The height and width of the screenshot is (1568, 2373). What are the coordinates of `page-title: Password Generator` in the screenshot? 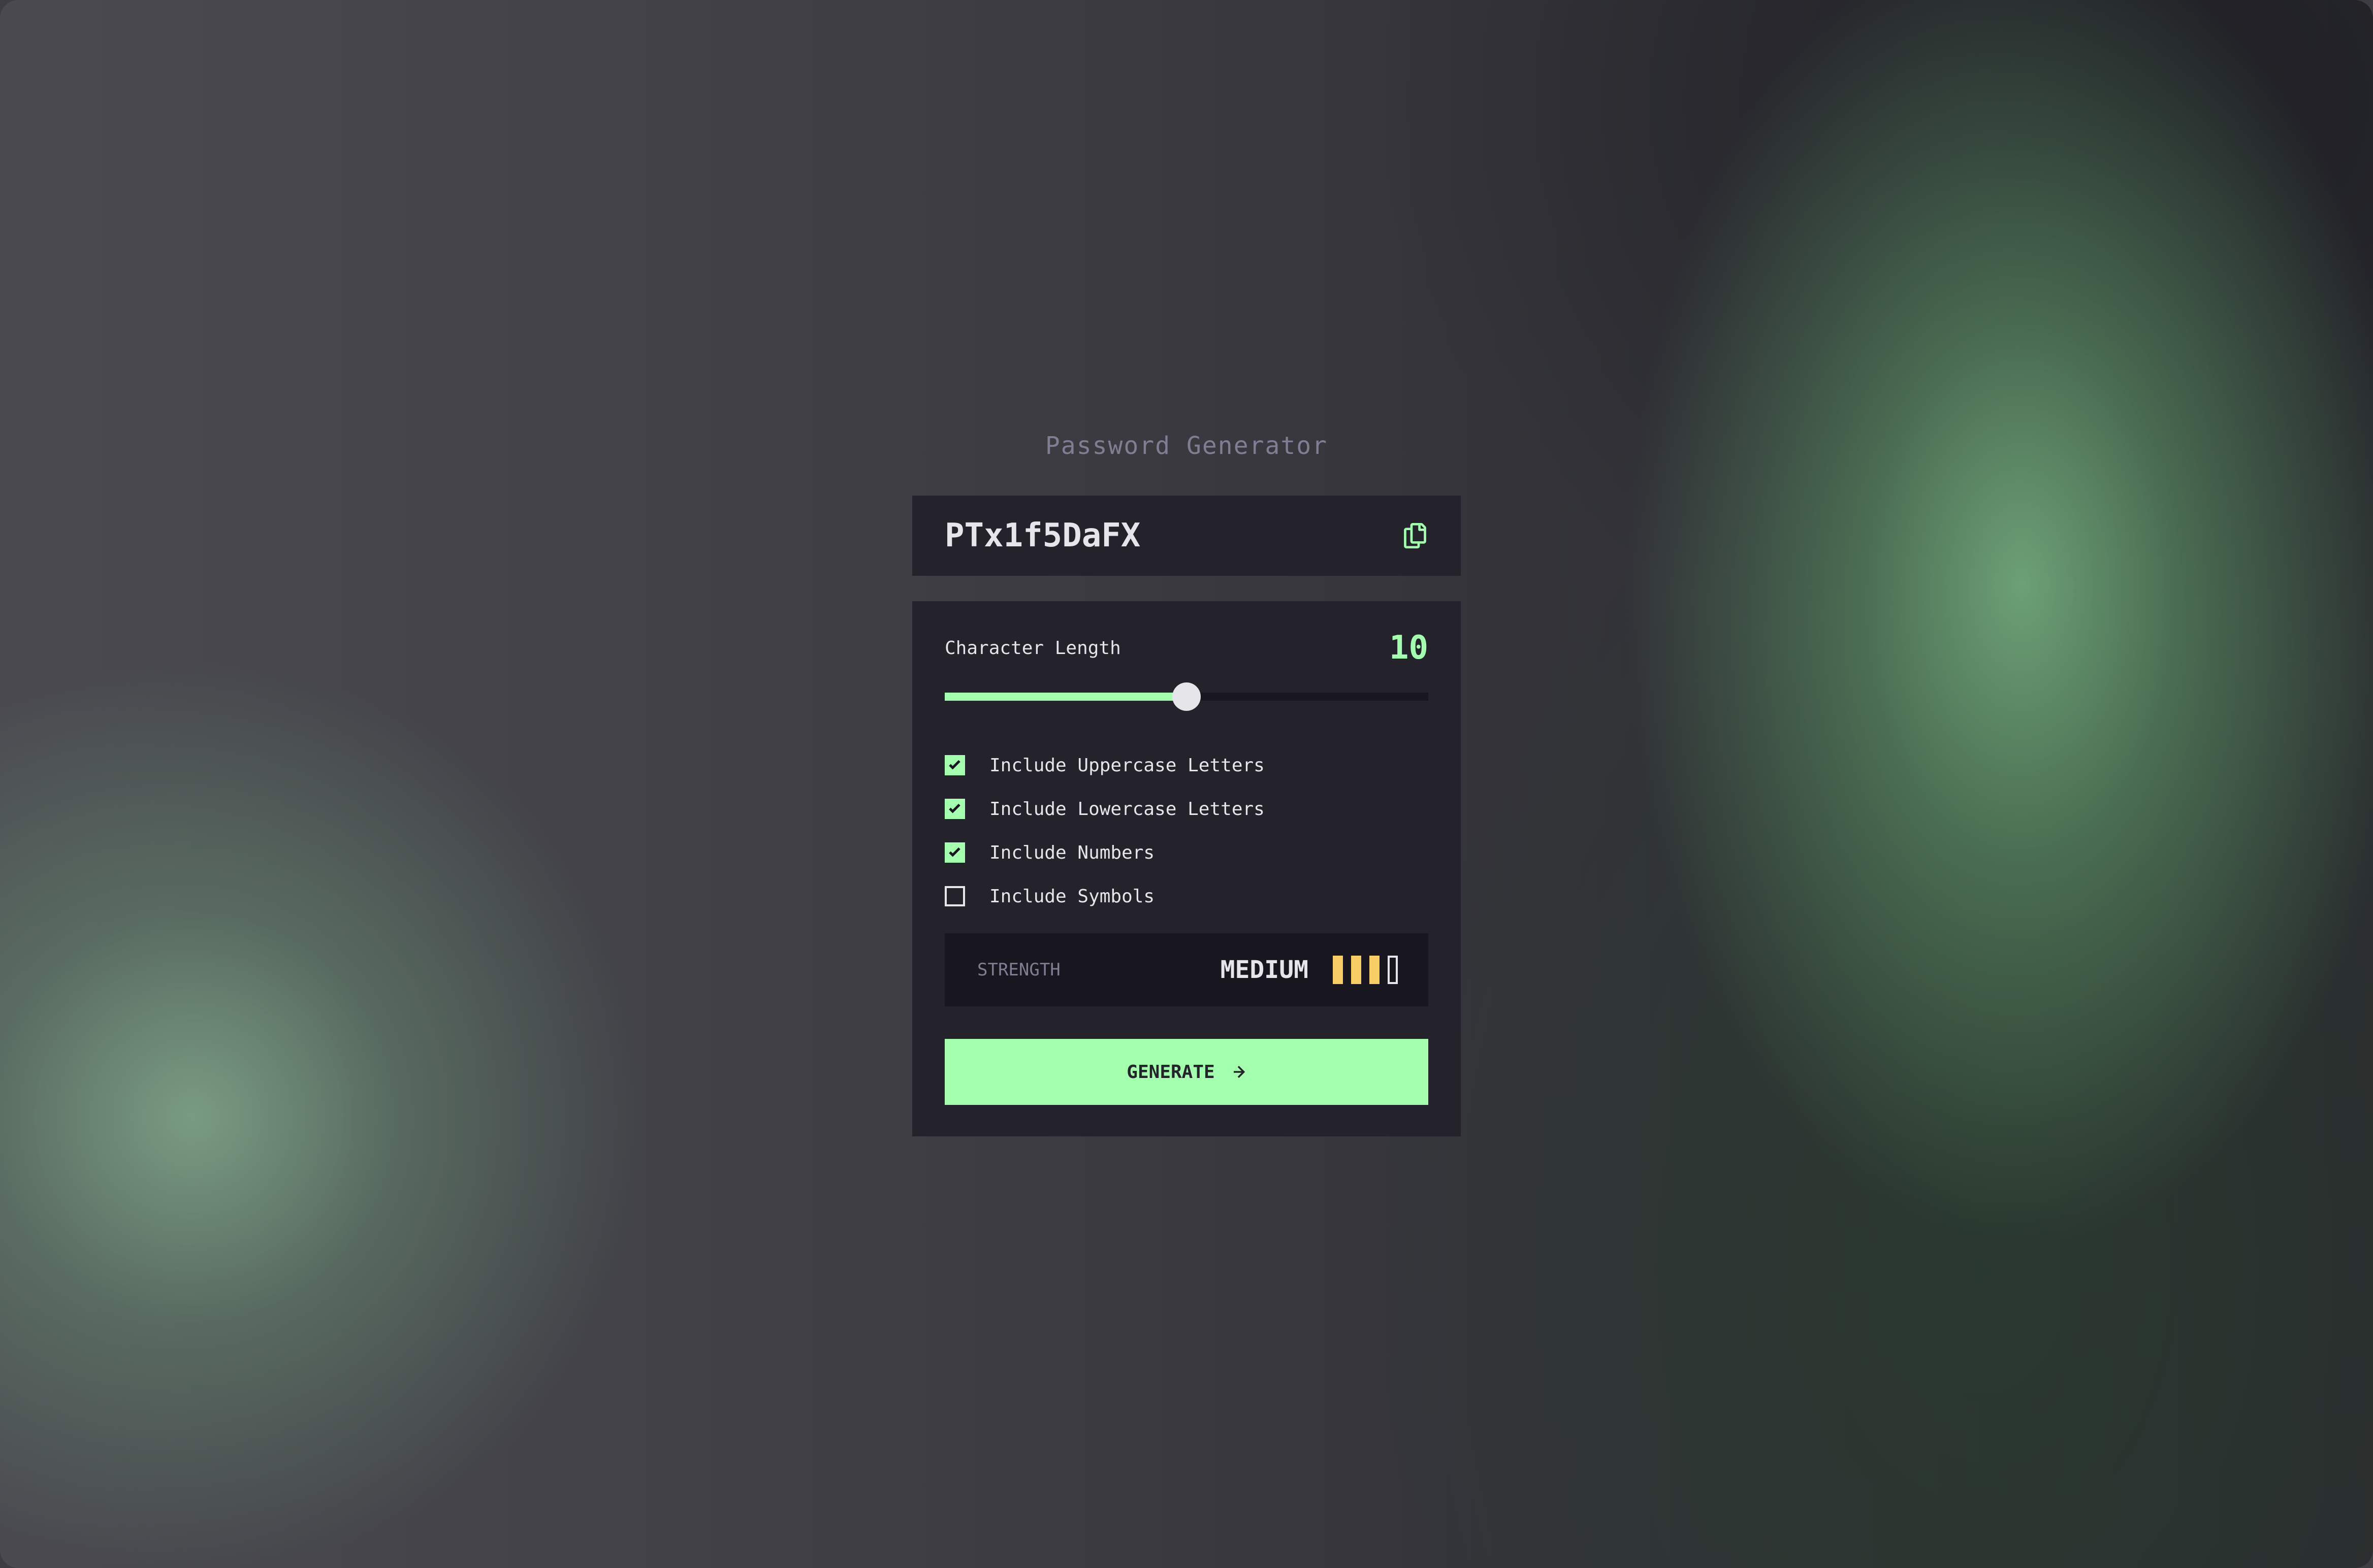 It's located at (1186, 446).